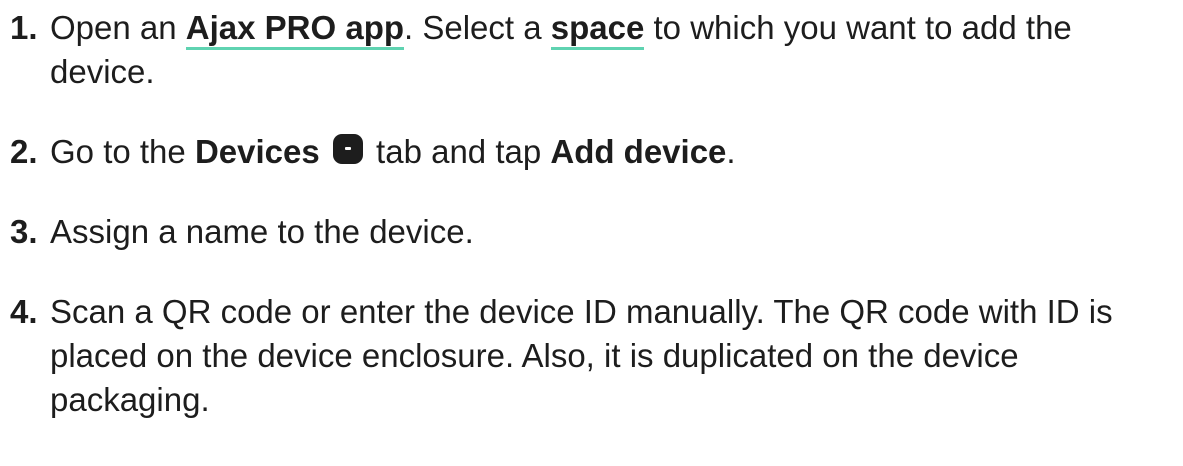 The height and width of the screenshot is (466, 1183). Describe the element at coordinates (638, 151) in the screenshot. I see `add-device-label: Add device` at that location.